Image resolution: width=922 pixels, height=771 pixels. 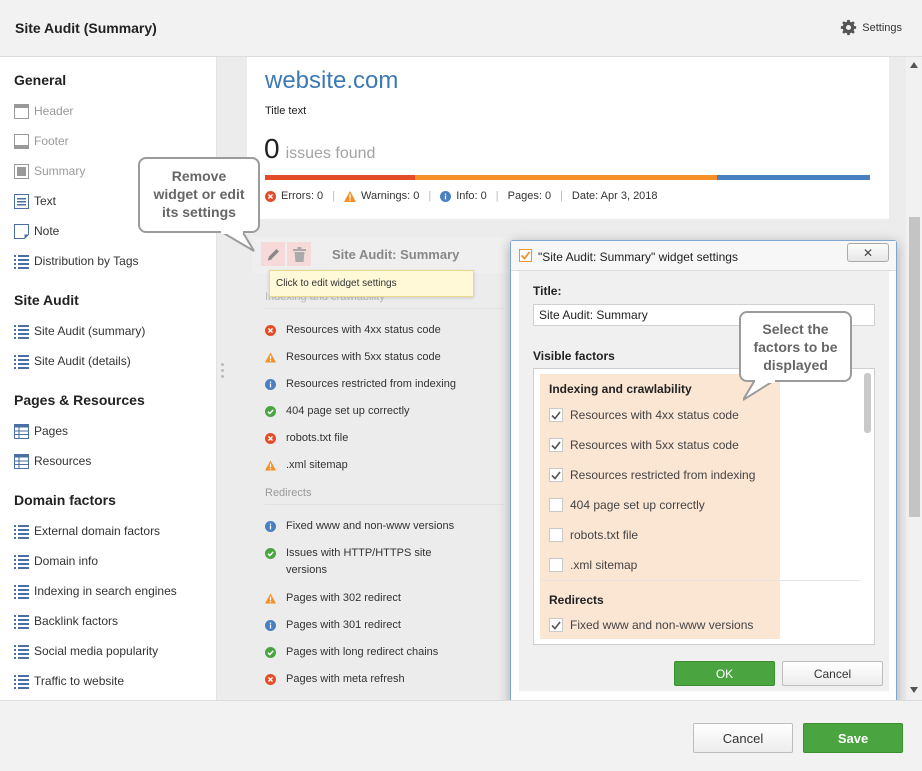 I want to click on sidebar-item-header: Header, so click(x=43, y=111).